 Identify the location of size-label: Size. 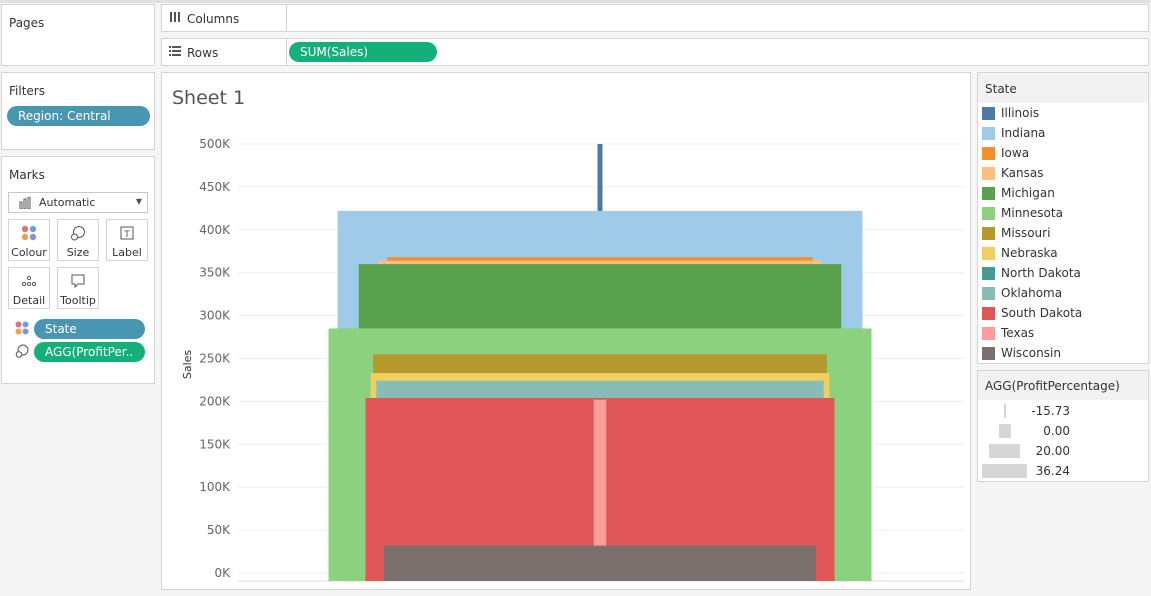
(78, 252).